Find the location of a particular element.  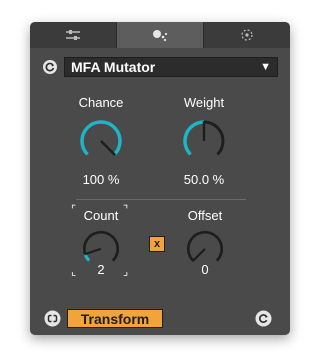

tab-sliders is located at coordinates (73, 35).